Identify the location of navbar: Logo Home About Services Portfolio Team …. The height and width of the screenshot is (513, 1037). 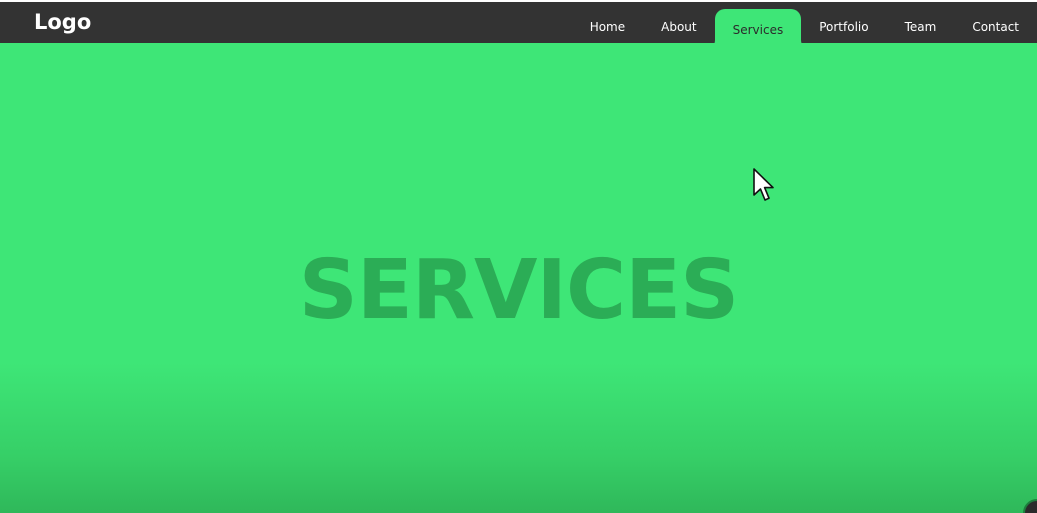
(518, 26).